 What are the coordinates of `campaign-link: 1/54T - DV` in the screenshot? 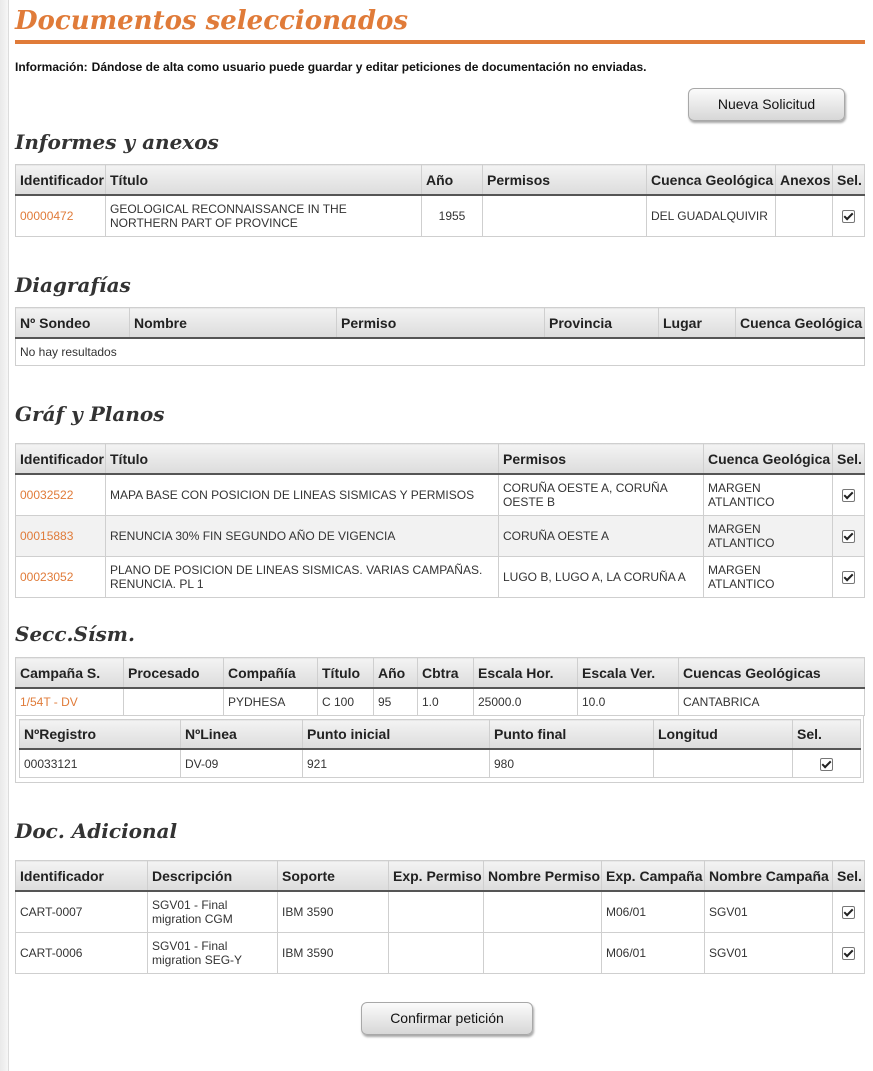 It's located at (49, 702).